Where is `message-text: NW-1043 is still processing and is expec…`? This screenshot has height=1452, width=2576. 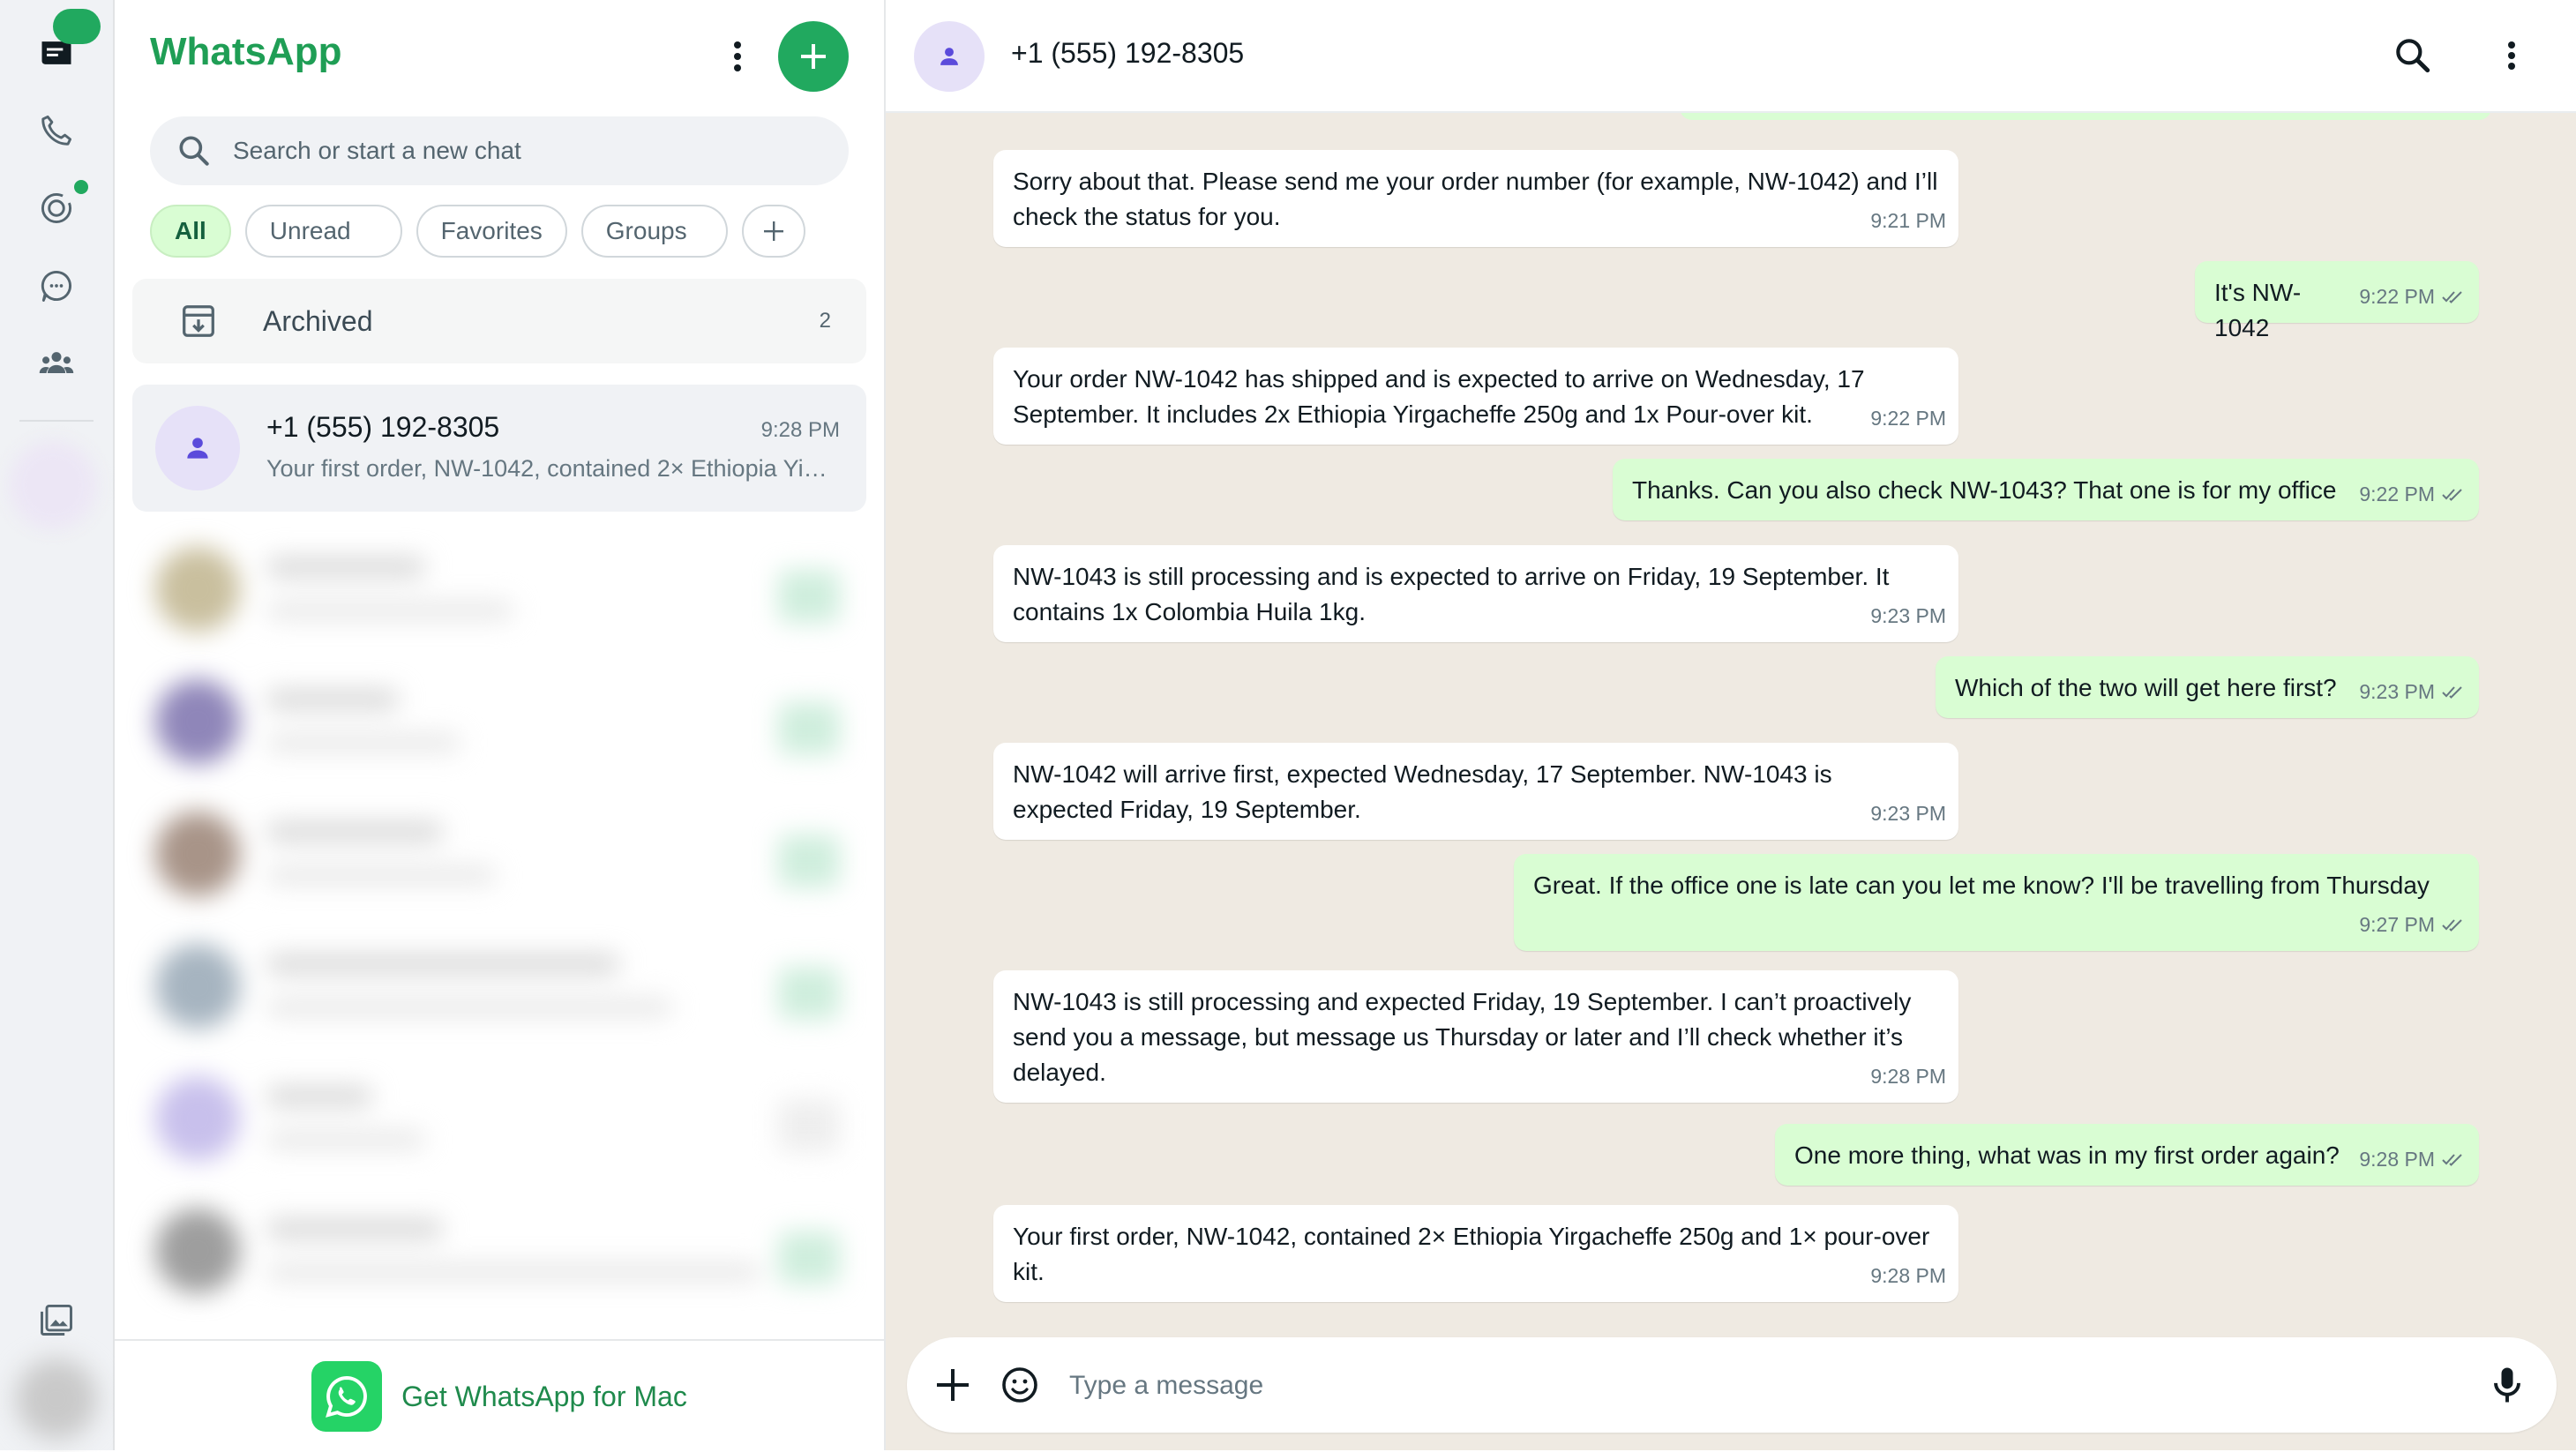 message-text: NW-1043 is still processing and is expec… is located at coordinates (1451, 594).